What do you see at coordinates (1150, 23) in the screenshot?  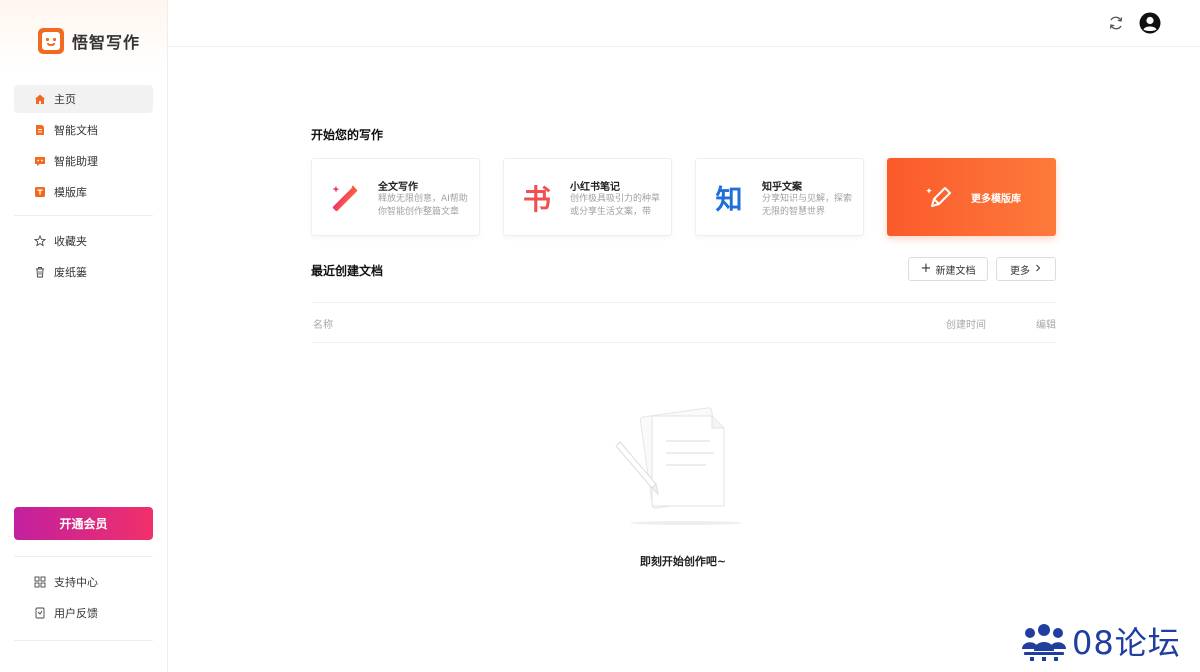 I see `user-avatar-icon` at bounding box center [1150, 23].